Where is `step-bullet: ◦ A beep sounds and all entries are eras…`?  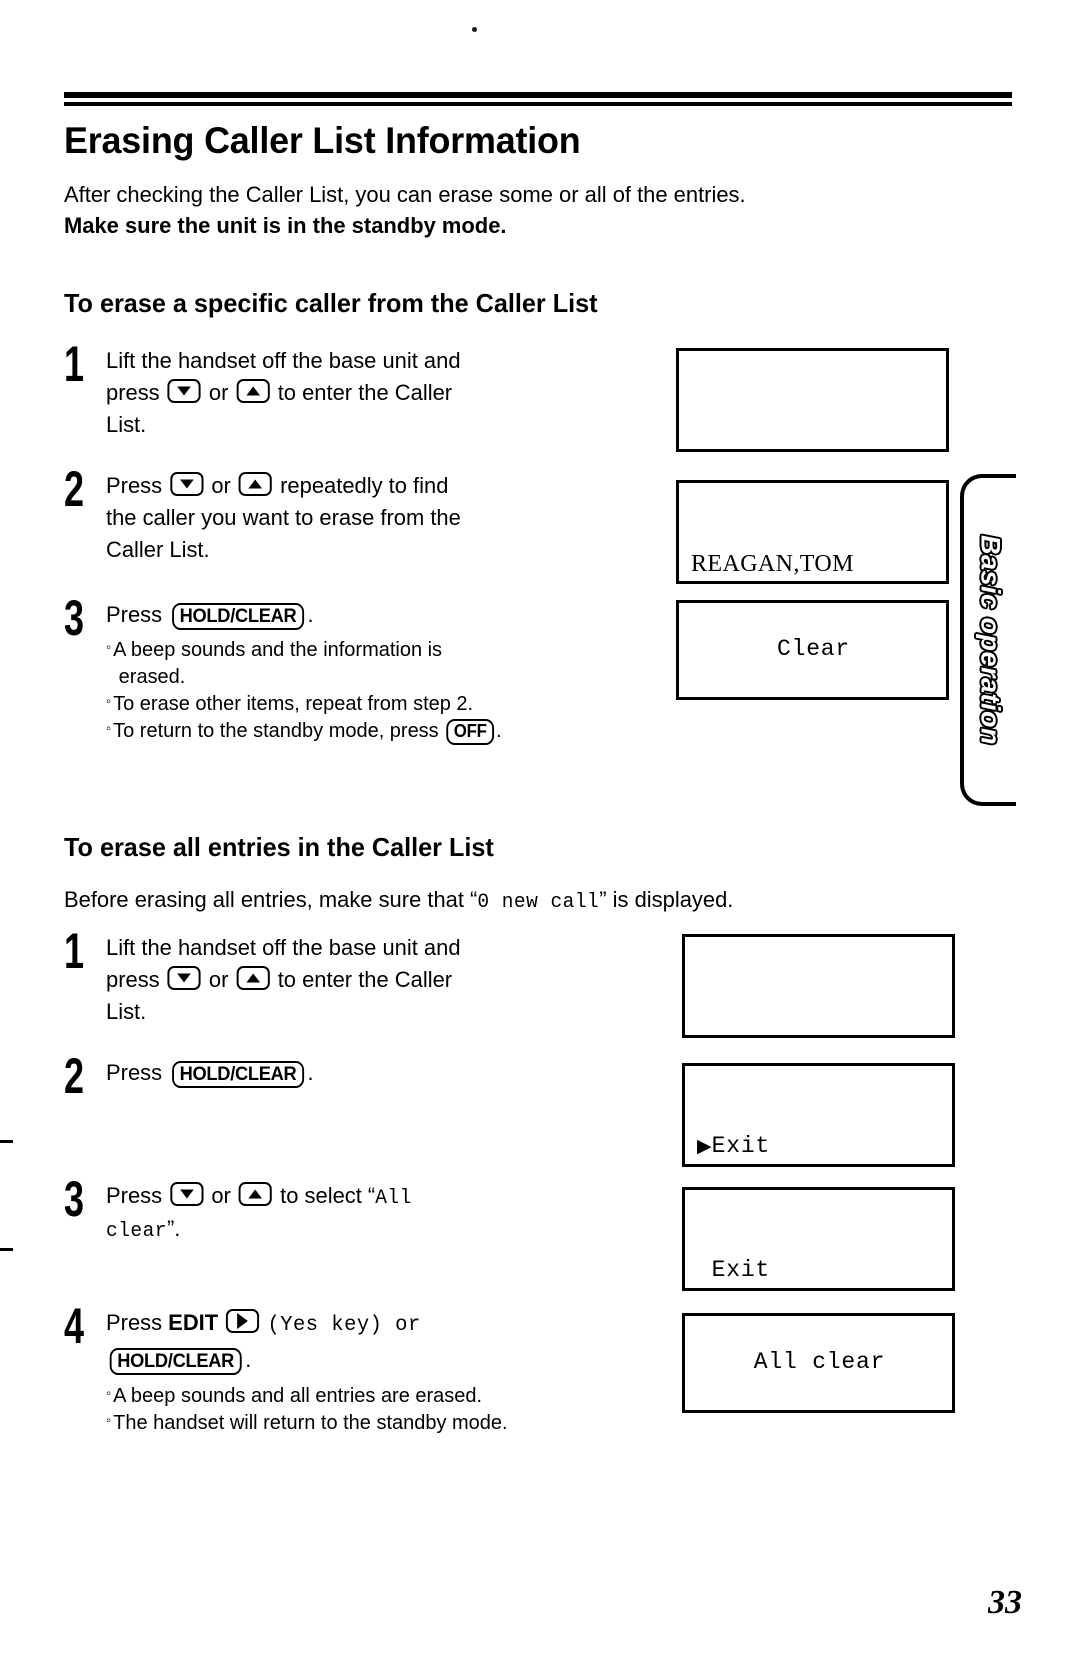
step-bullet: ◦ A beep sounds and all entries are eras… is located at coordinates (378, 1395).